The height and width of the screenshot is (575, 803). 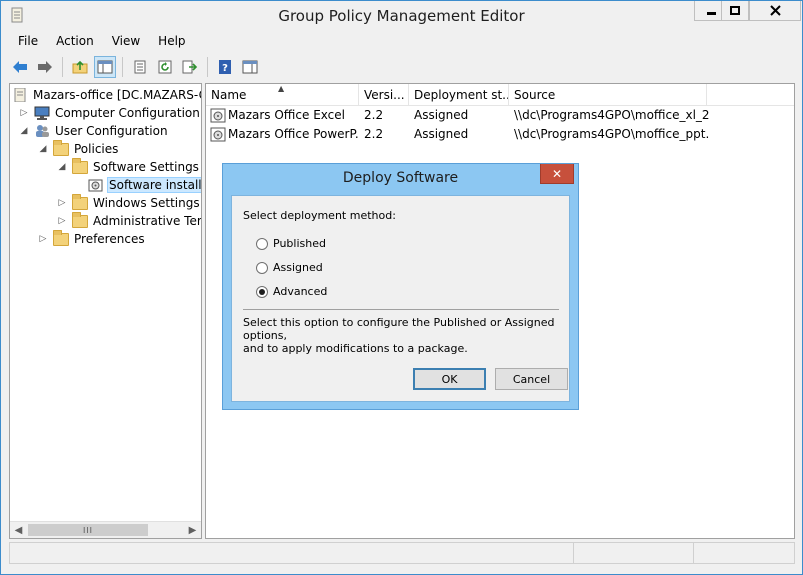 I want to click on toolbar: ?, so click(x=136, y=67).